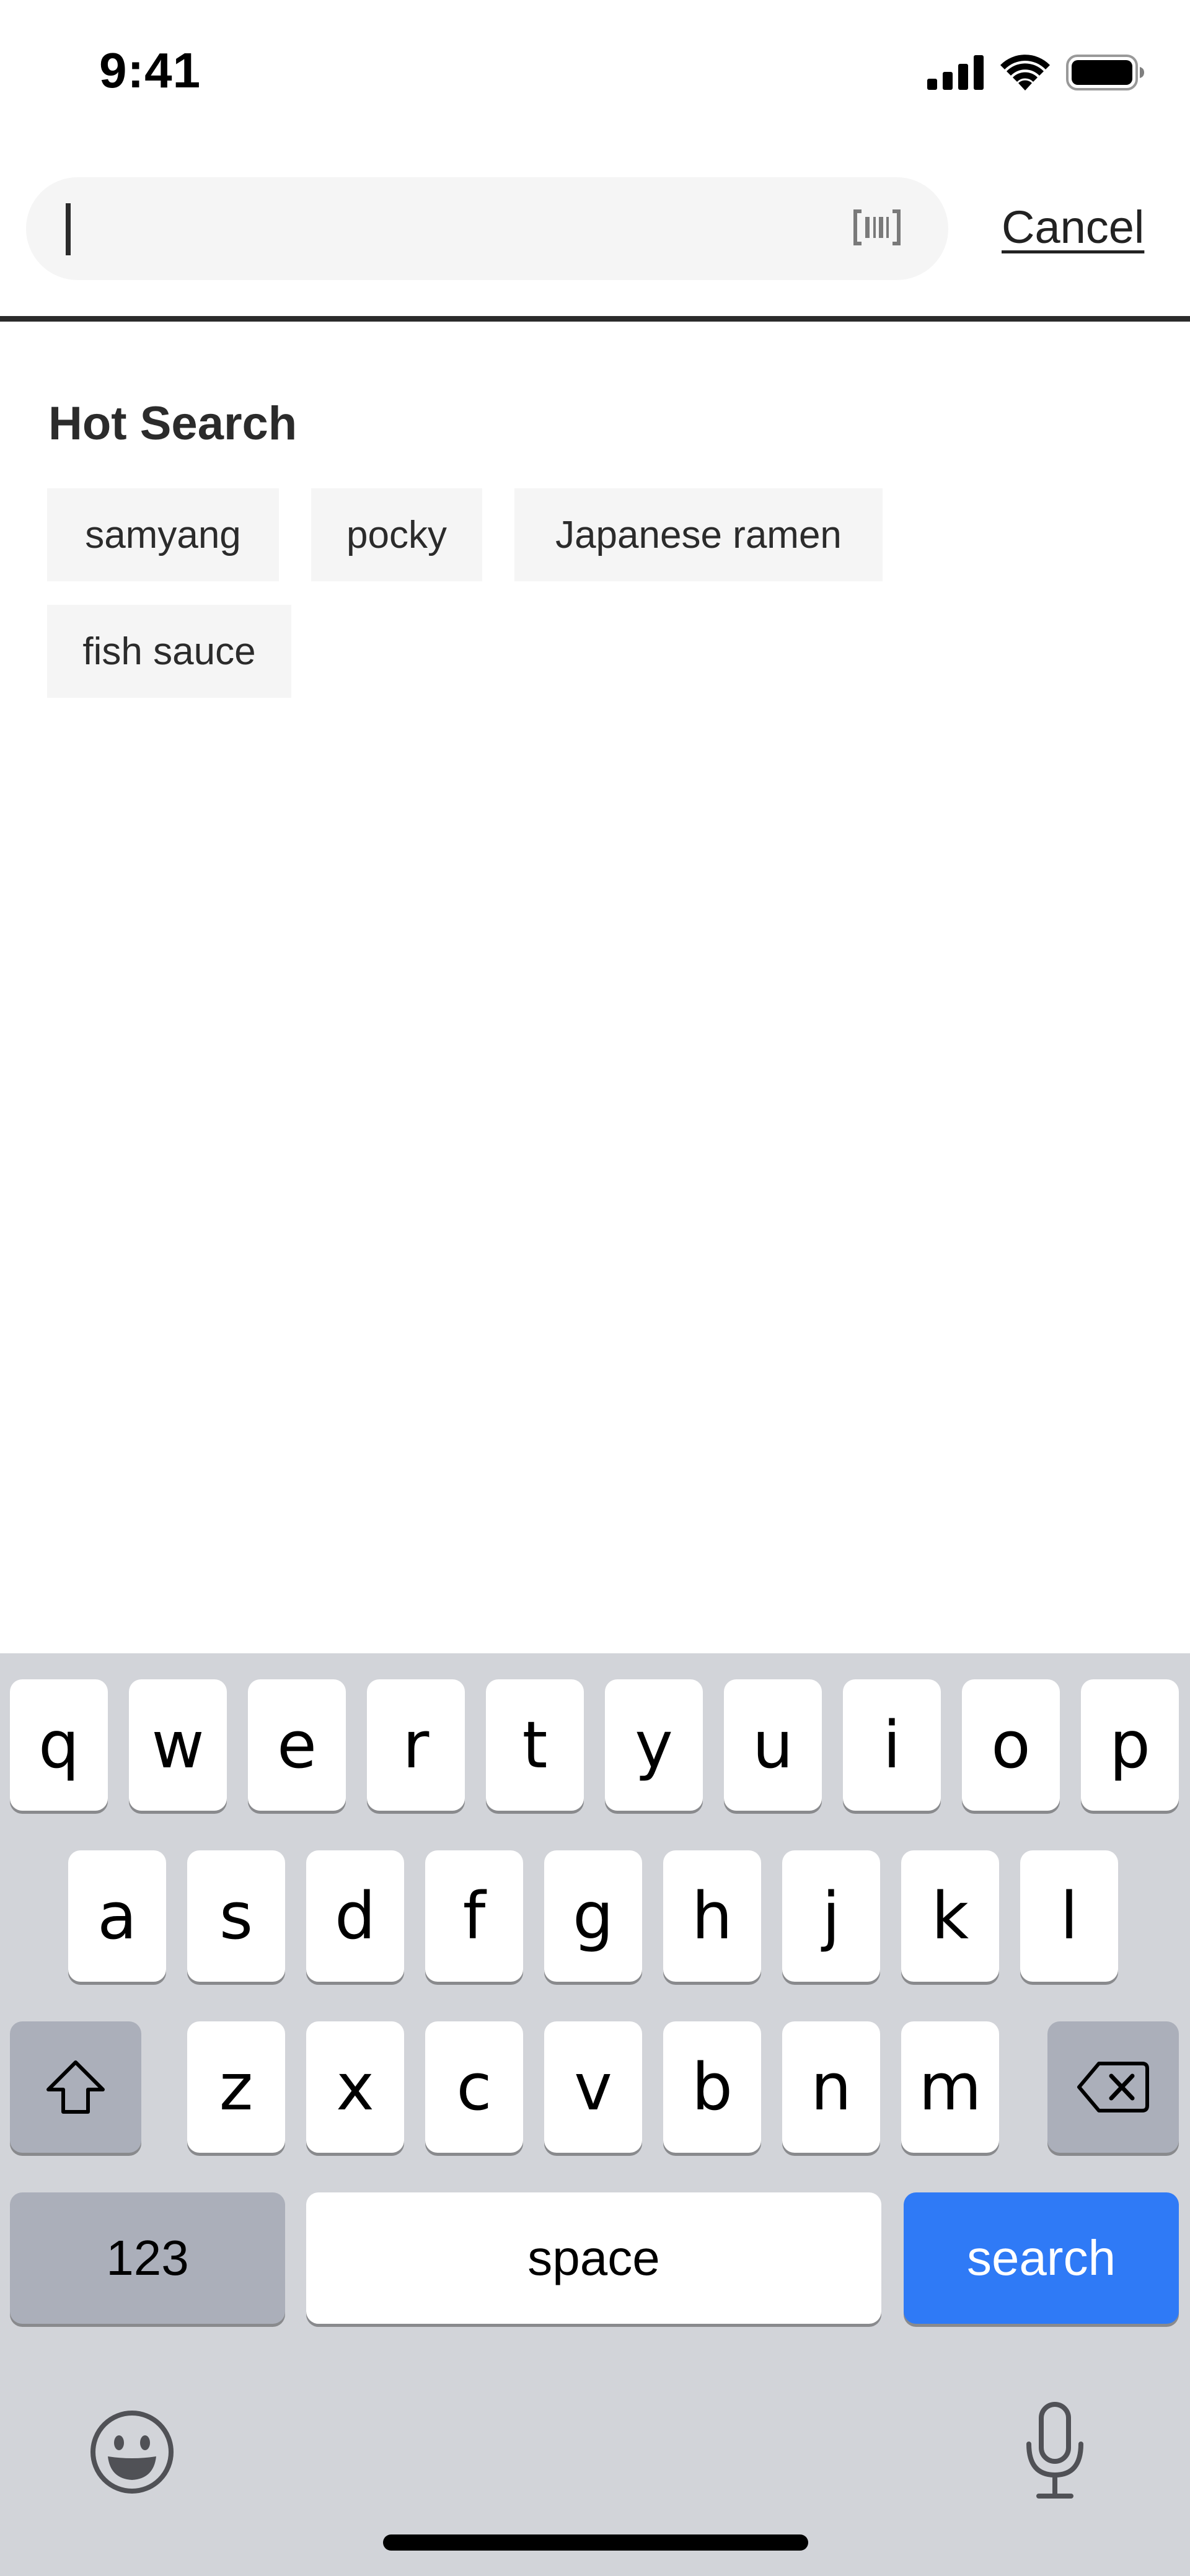 Image resolution: width=1190 pixels, height=2576 pixels. Describe the element at coordinates (396, 535) in the screenshot. I see `hot-search-chip-pocky: pocky` at that location.